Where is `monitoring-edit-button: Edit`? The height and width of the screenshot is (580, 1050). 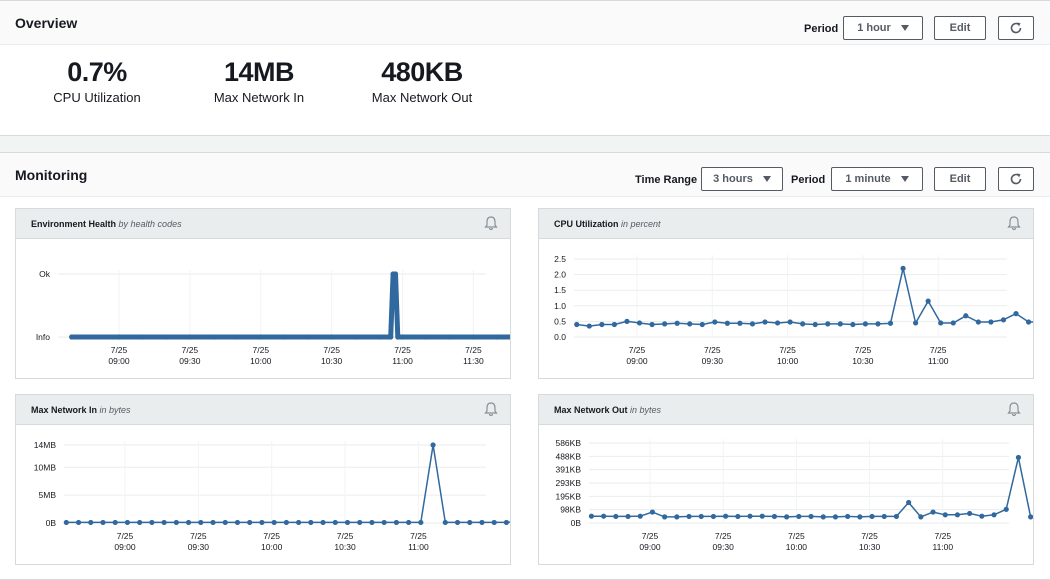
monitoring-edit-button: Edit is located at coordinates (960, 179).